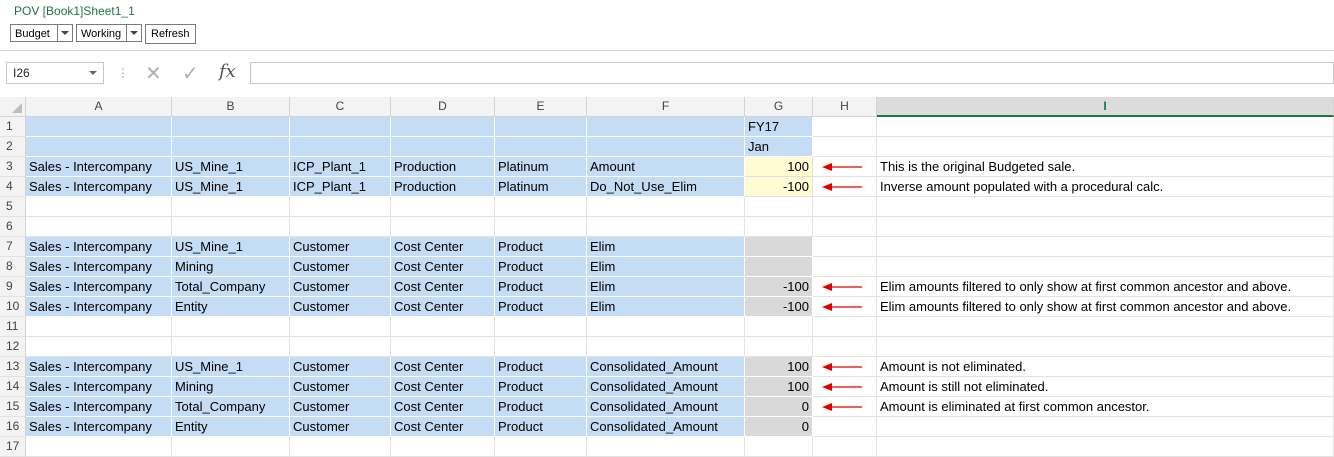 This screenshot has width=1334, height=457. I want to click on cell-d3: Production, so click(443, 167).